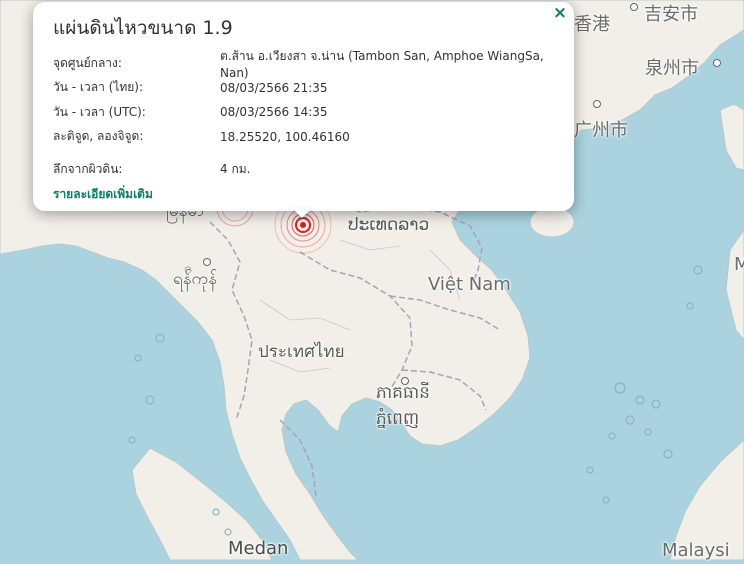 This screenshot has width=744, height=564. Describe the element at coordinates (235, 168) in the screenshot. I see `info-value: 4 กม.` at that location.